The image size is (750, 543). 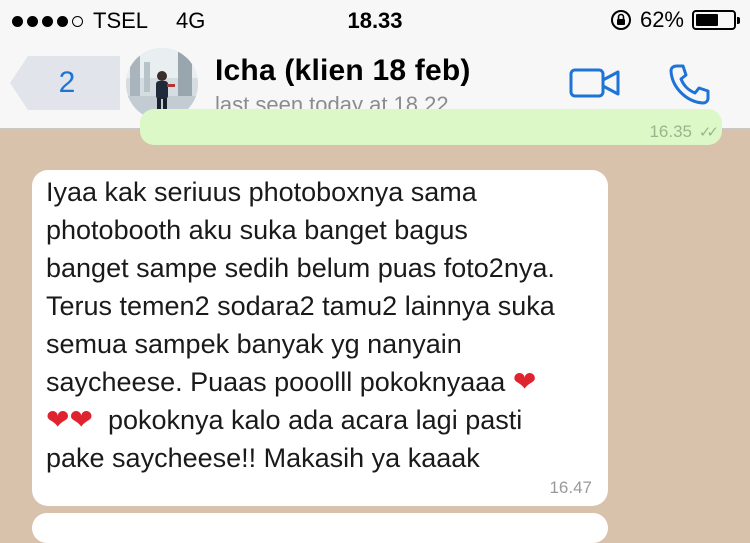 What do you see at coordinates (431, 127) in the screenshot?
I see `outgoing-message-bubble: 16.35 ✓✓` at bounding box center [431, 127].